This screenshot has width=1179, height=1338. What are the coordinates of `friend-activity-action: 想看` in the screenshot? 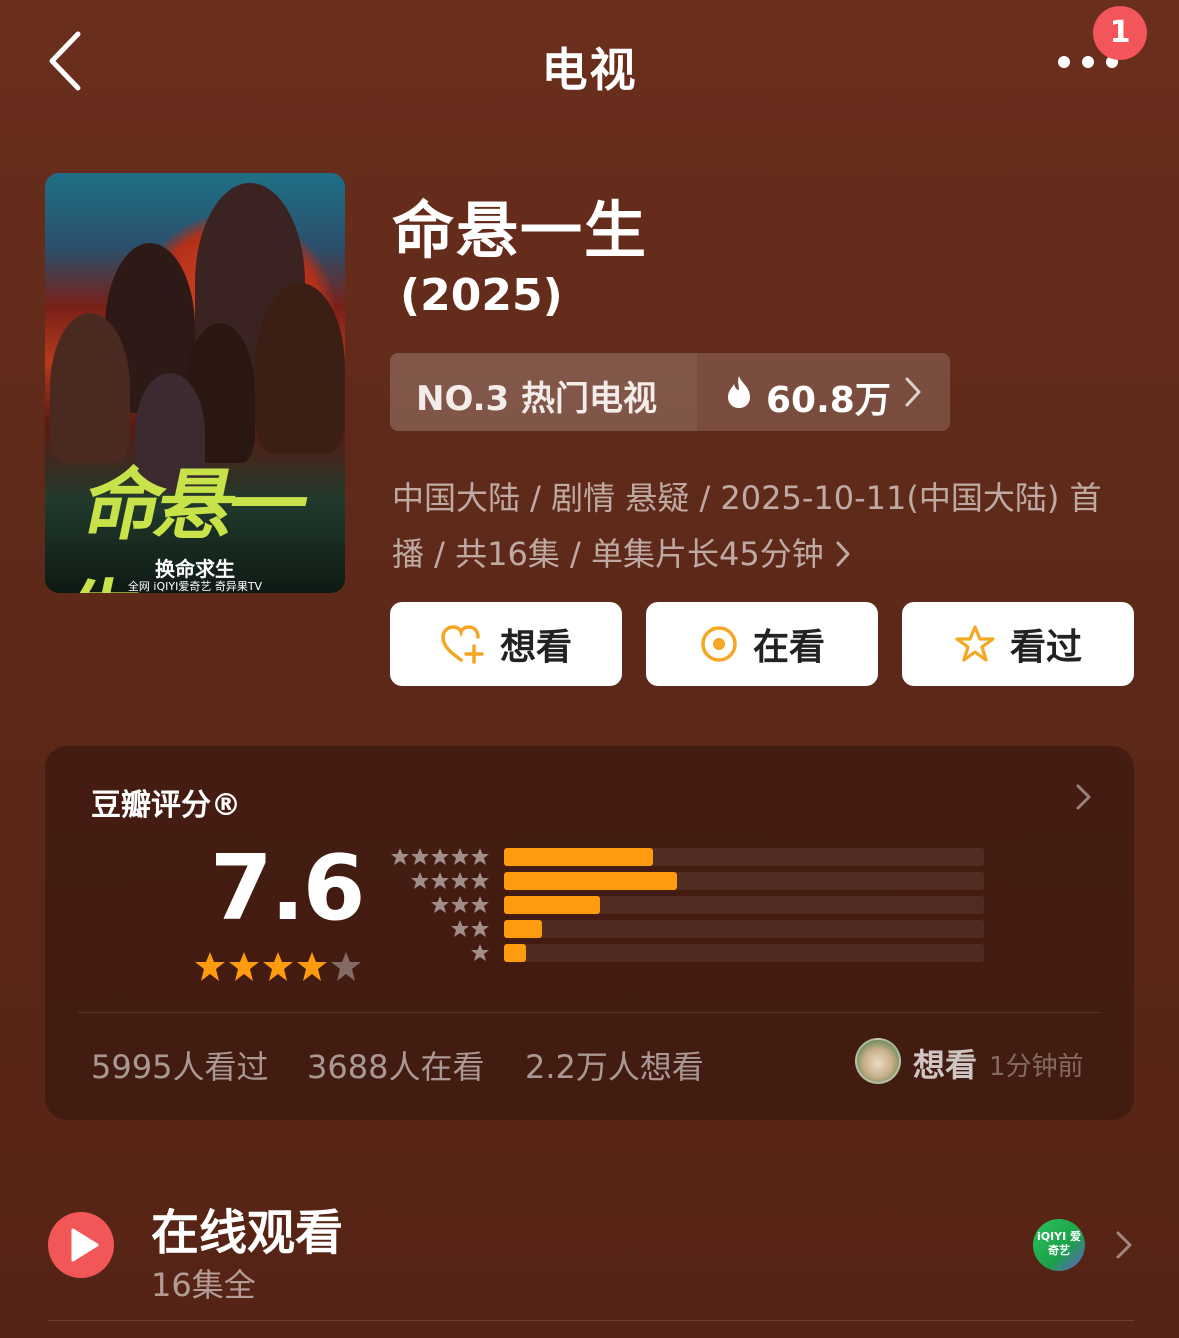 It's located at (945, 1065).